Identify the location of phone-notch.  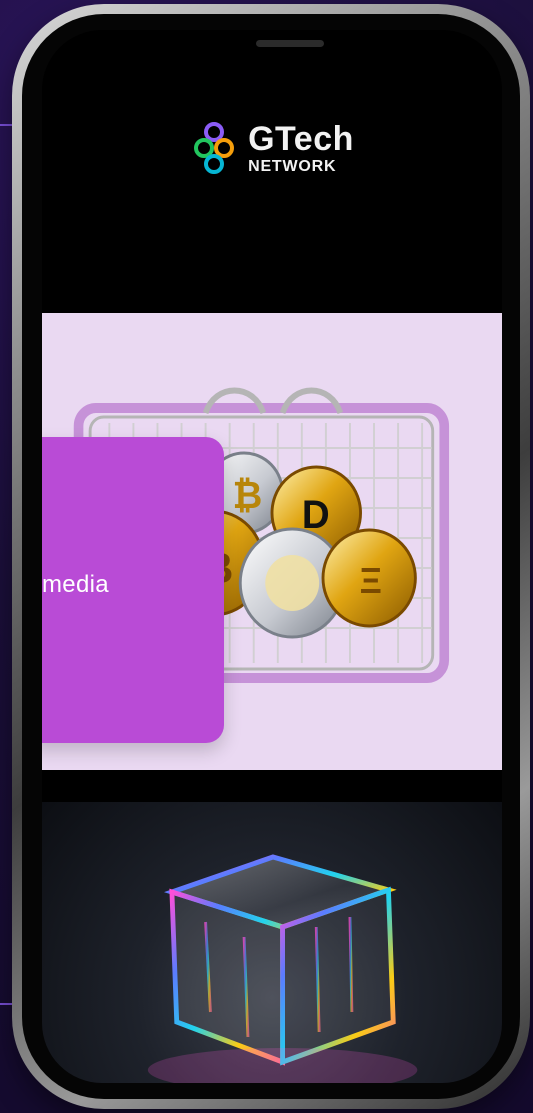
(290, 54).